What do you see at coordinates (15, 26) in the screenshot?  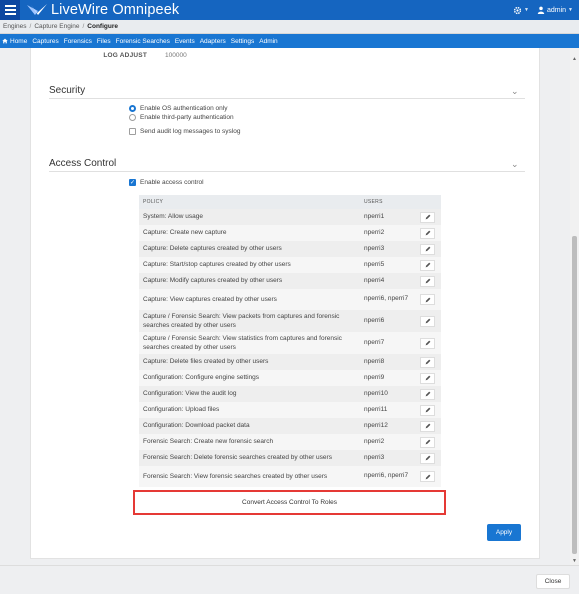 I see `breadcrumb-engines: Engines` at bounding box center [15, 26].